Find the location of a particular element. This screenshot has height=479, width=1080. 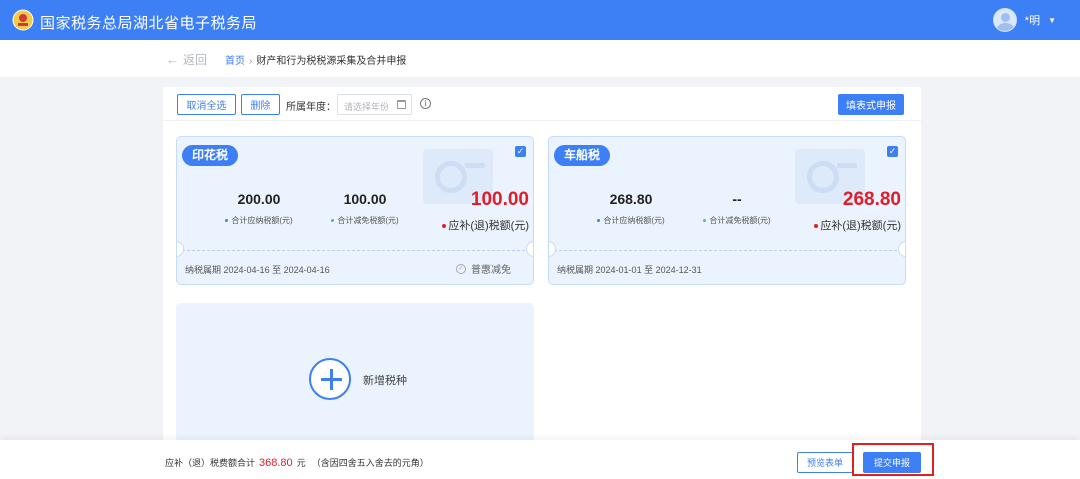

total-unit: 元 is located at coordinates (301, 463).